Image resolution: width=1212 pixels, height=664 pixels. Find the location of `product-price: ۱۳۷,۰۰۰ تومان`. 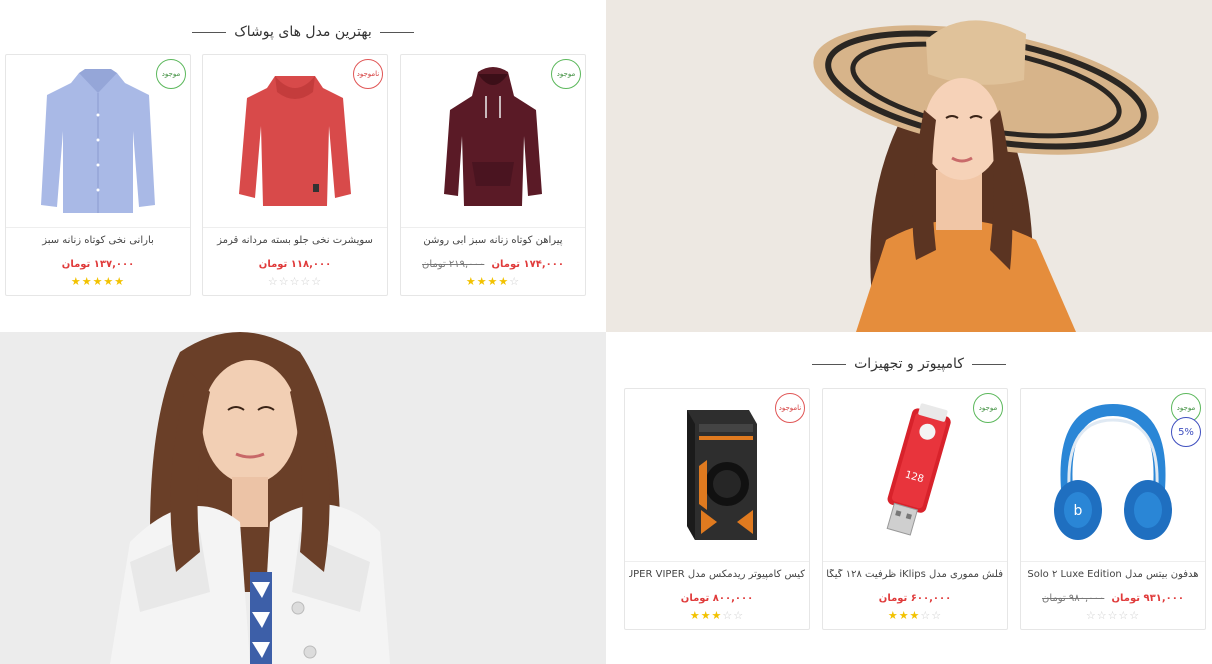

product-price: ۱۳۷,۰۰۰ تومان is located at coordinates (98, 264).